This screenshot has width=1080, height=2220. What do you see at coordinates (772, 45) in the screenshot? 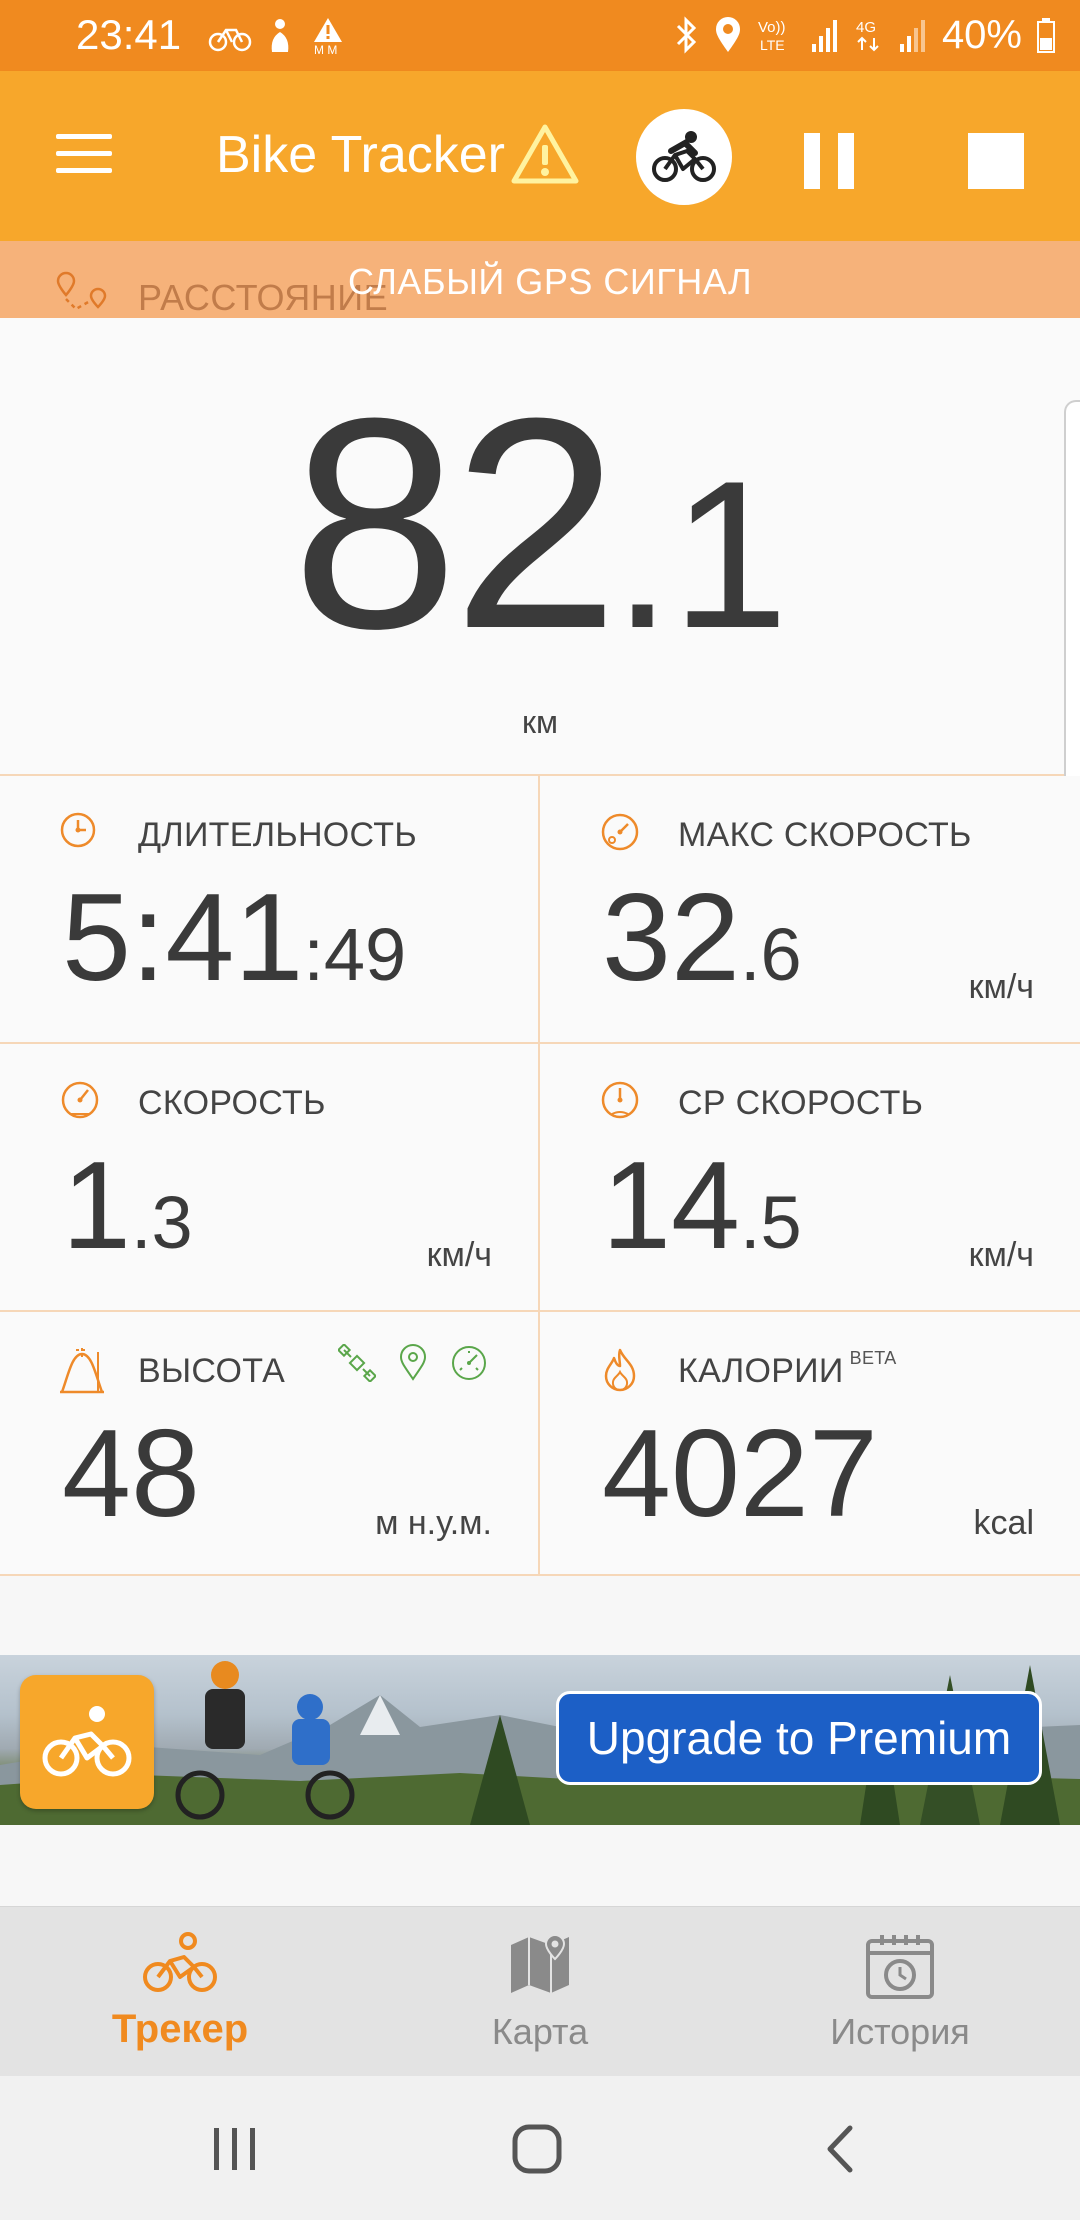
I see `svg-text: LTE` at bounding box center [772, 45].